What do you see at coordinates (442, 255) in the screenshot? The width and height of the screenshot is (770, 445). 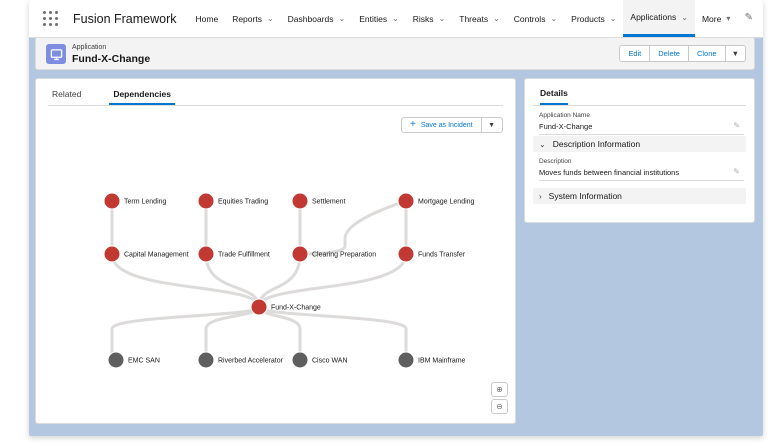 I see `upstream-app-label: Funds Transfer` at bounding box center [442, 255].